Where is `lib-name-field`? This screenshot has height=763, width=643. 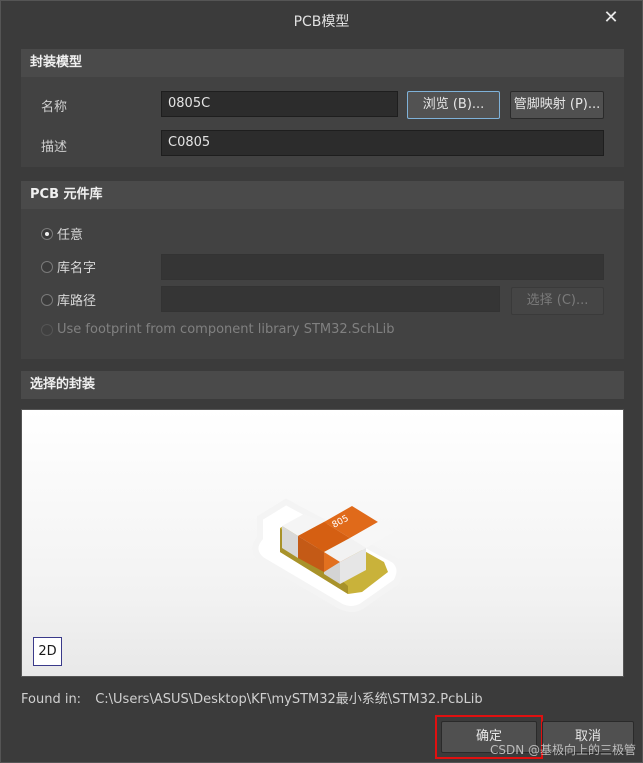 lib-name-field is located at coordinates (382, 267).